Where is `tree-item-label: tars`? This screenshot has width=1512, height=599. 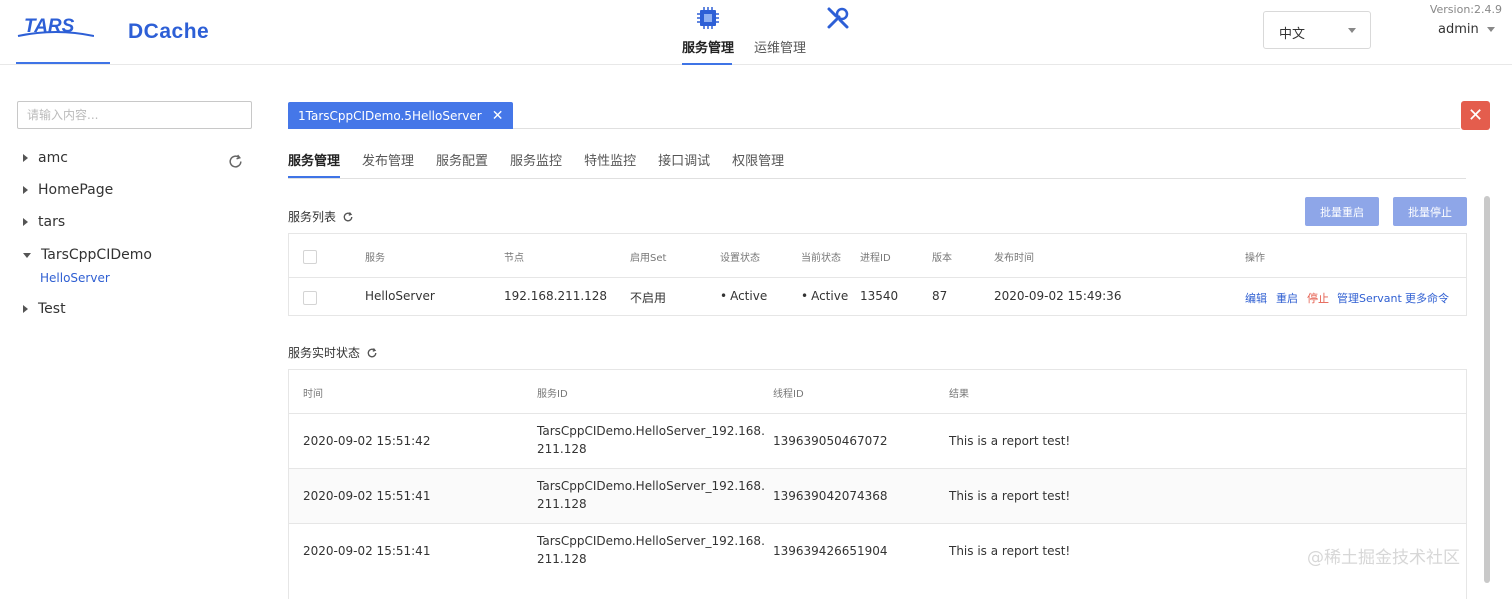
tree-item-label: tars is located at coordinates (52, 222).